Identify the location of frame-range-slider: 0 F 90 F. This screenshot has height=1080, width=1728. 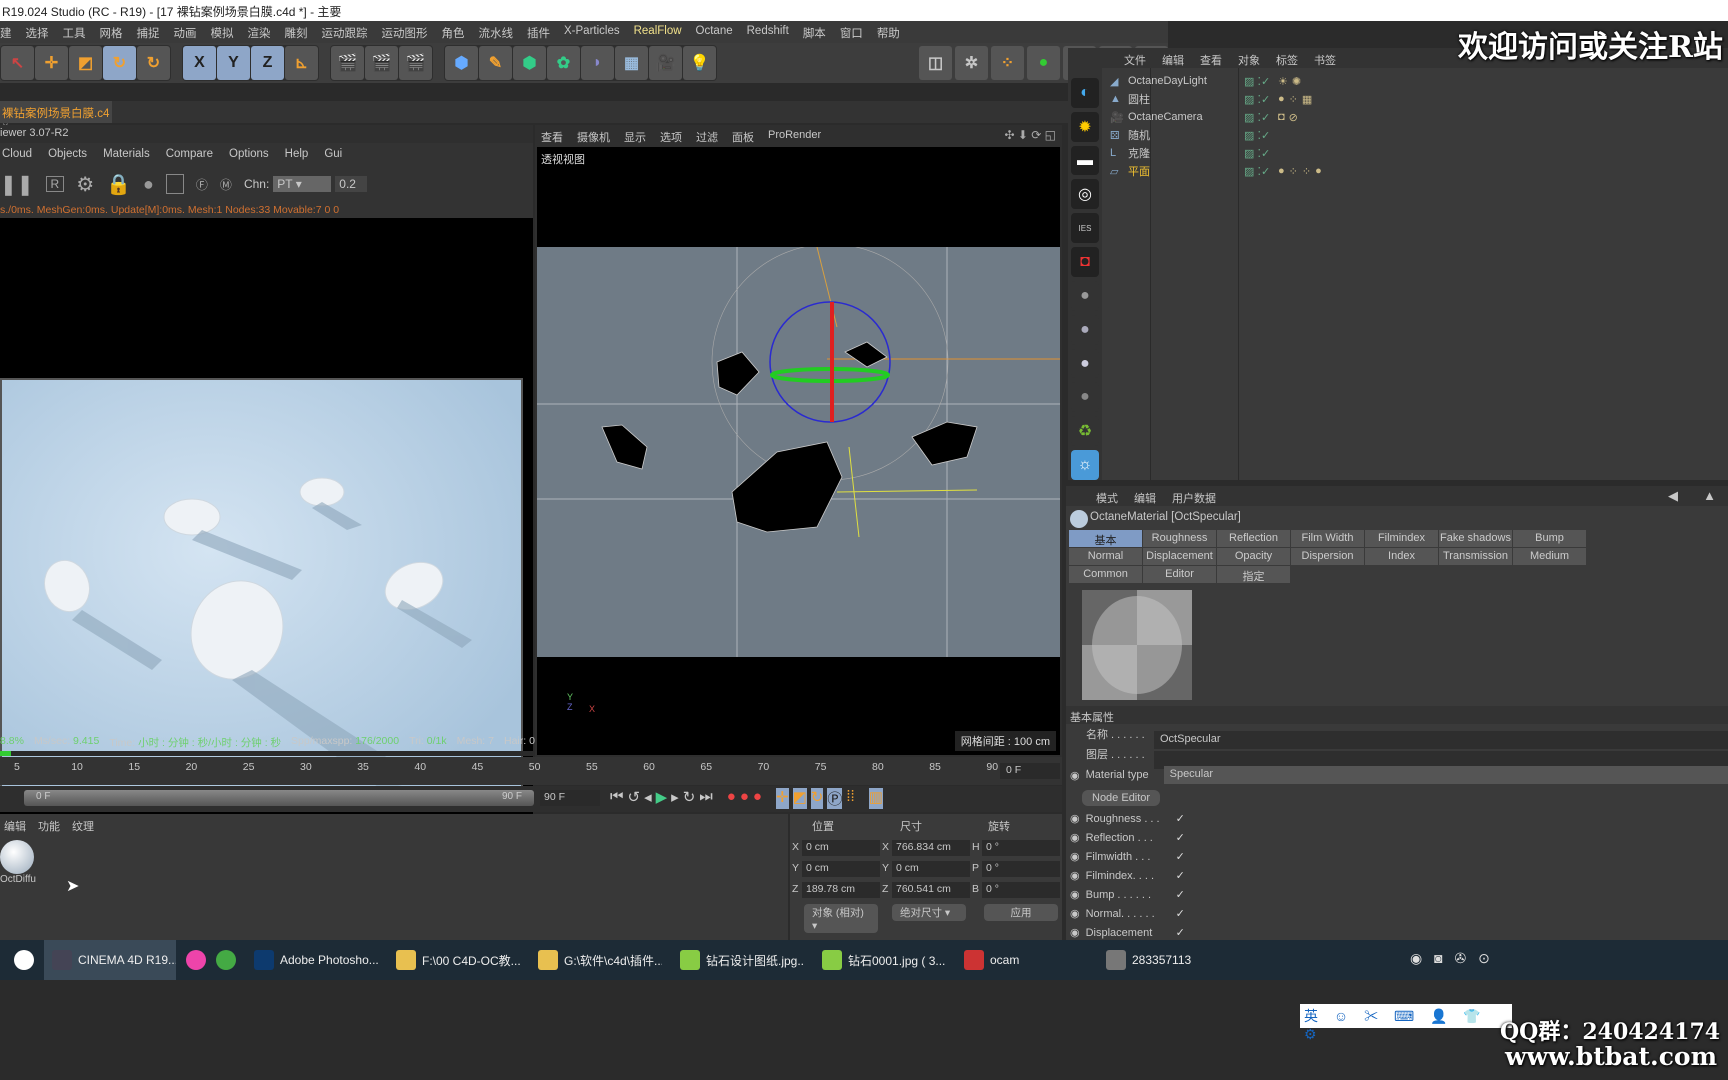
(279, 798).